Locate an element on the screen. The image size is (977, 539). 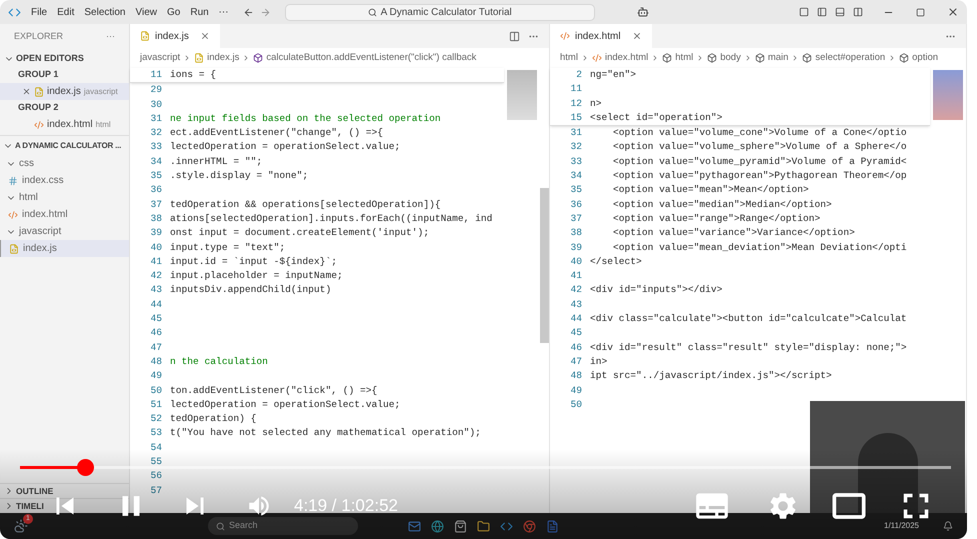
panel-title: EXPLORER is located at coordinates (39, 37).